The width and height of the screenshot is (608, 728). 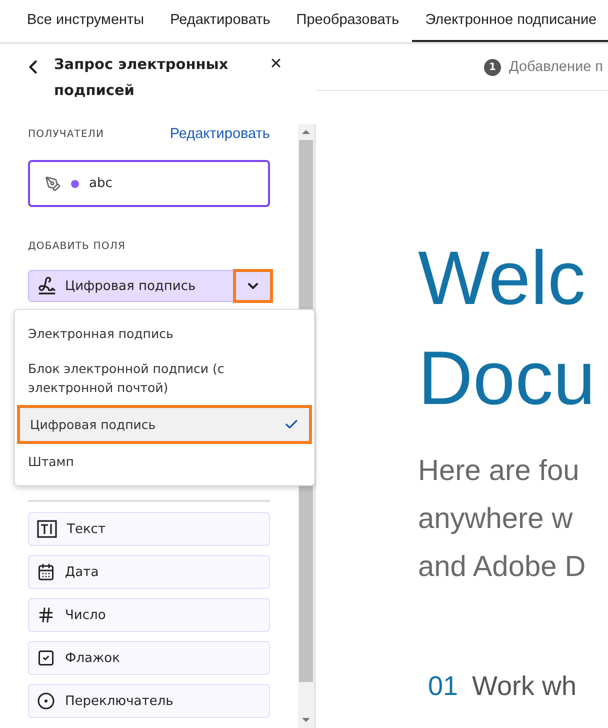 What do you see at coordinates (149, 572) in the screenshot?
I see `field-item: Дата` at bounding box center [149, 572].